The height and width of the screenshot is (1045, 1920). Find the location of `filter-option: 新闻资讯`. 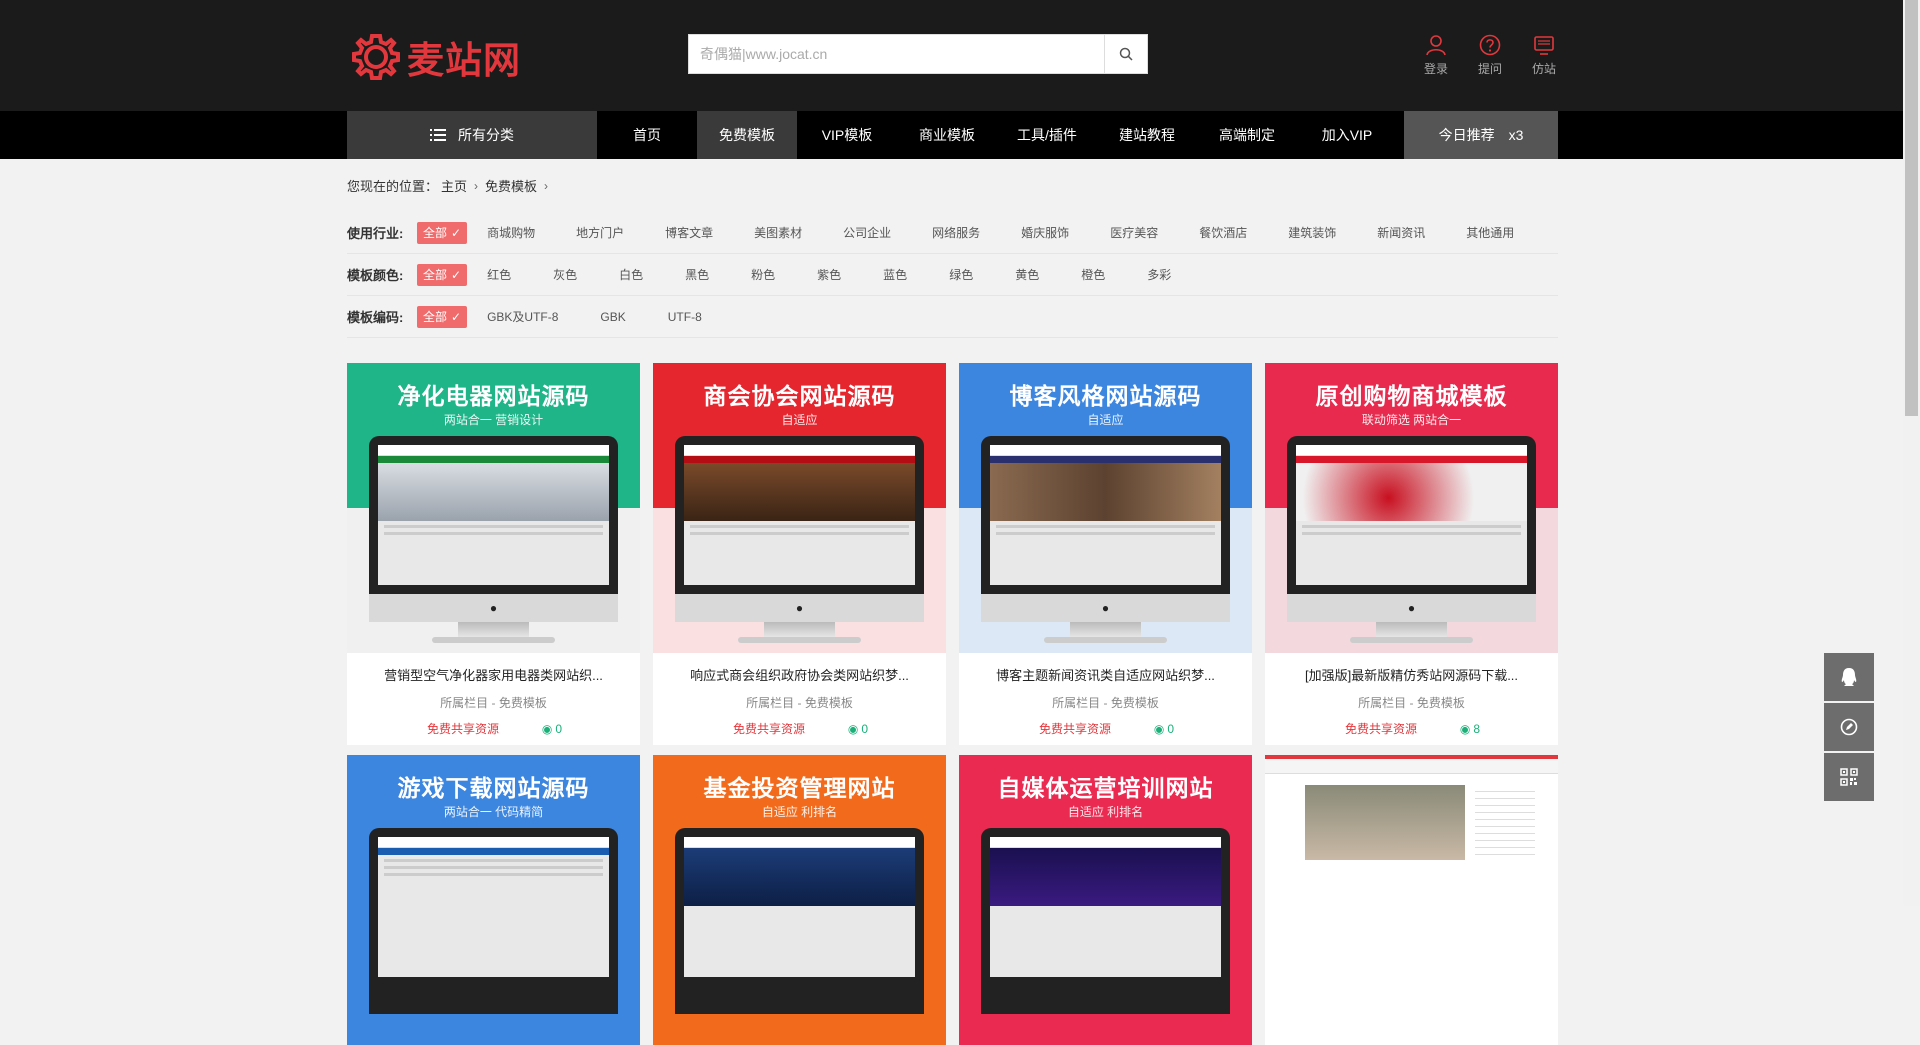

filter-option: 新闻资讯 is located at coordinates (1401, 232).